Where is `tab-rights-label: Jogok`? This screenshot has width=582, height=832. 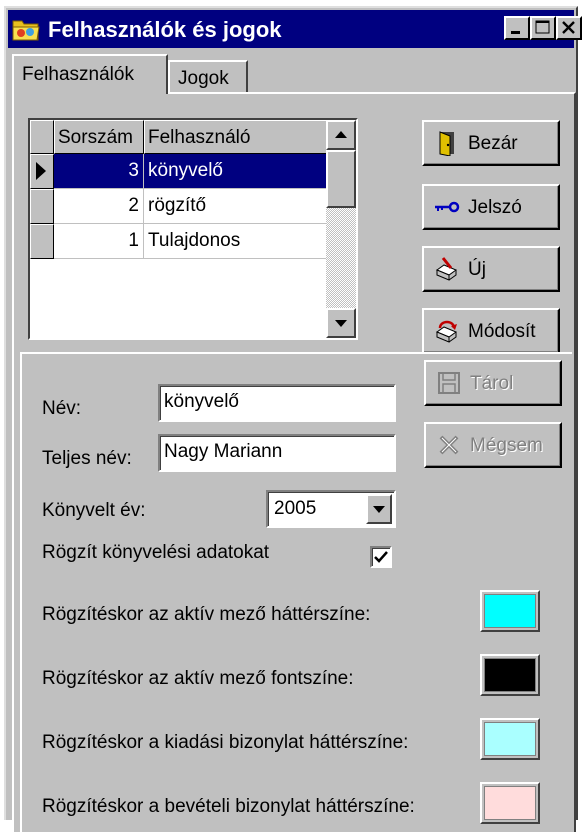 tab-rights-label: Jogok is located at coordinates (203, 78).